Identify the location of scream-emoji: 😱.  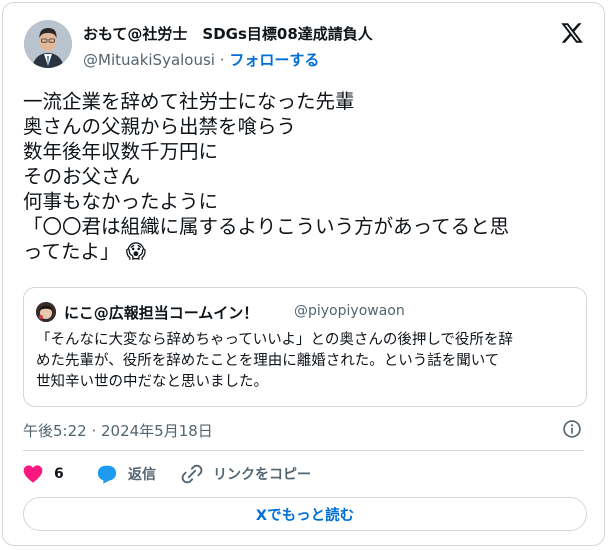
(136, 251).